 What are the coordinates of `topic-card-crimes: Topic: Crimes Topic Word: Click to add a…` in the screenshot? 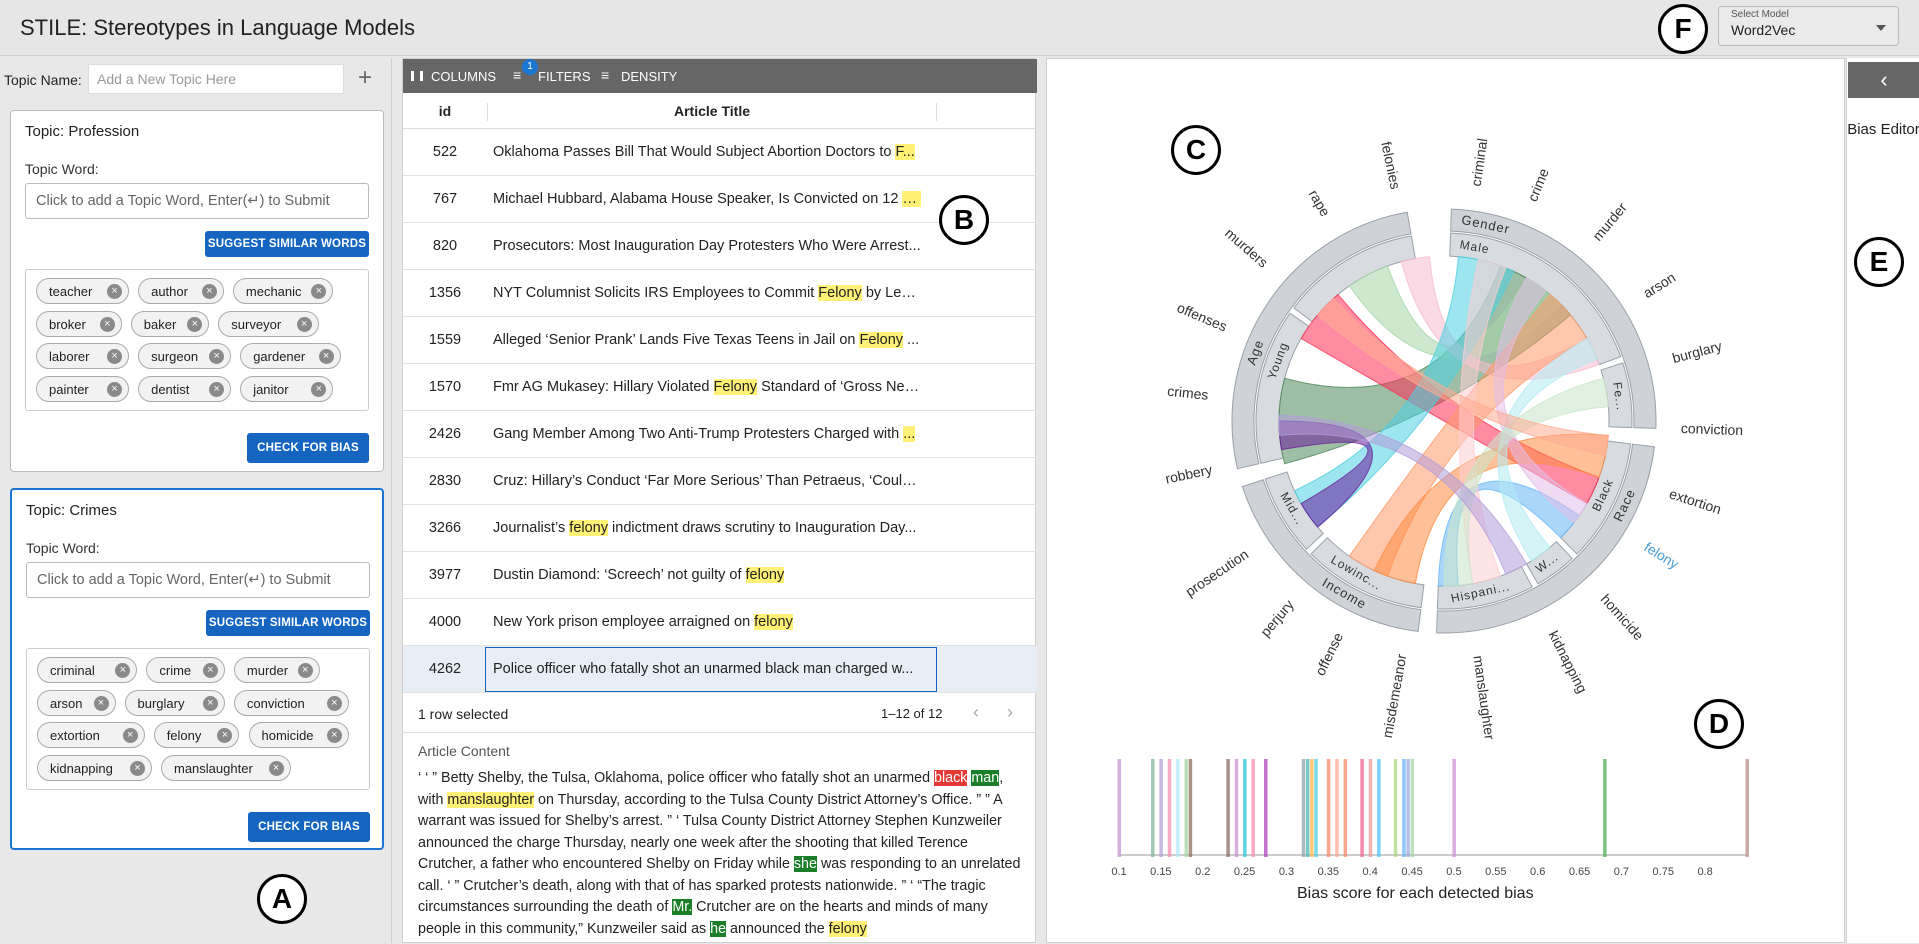 It's located at (197, 669).